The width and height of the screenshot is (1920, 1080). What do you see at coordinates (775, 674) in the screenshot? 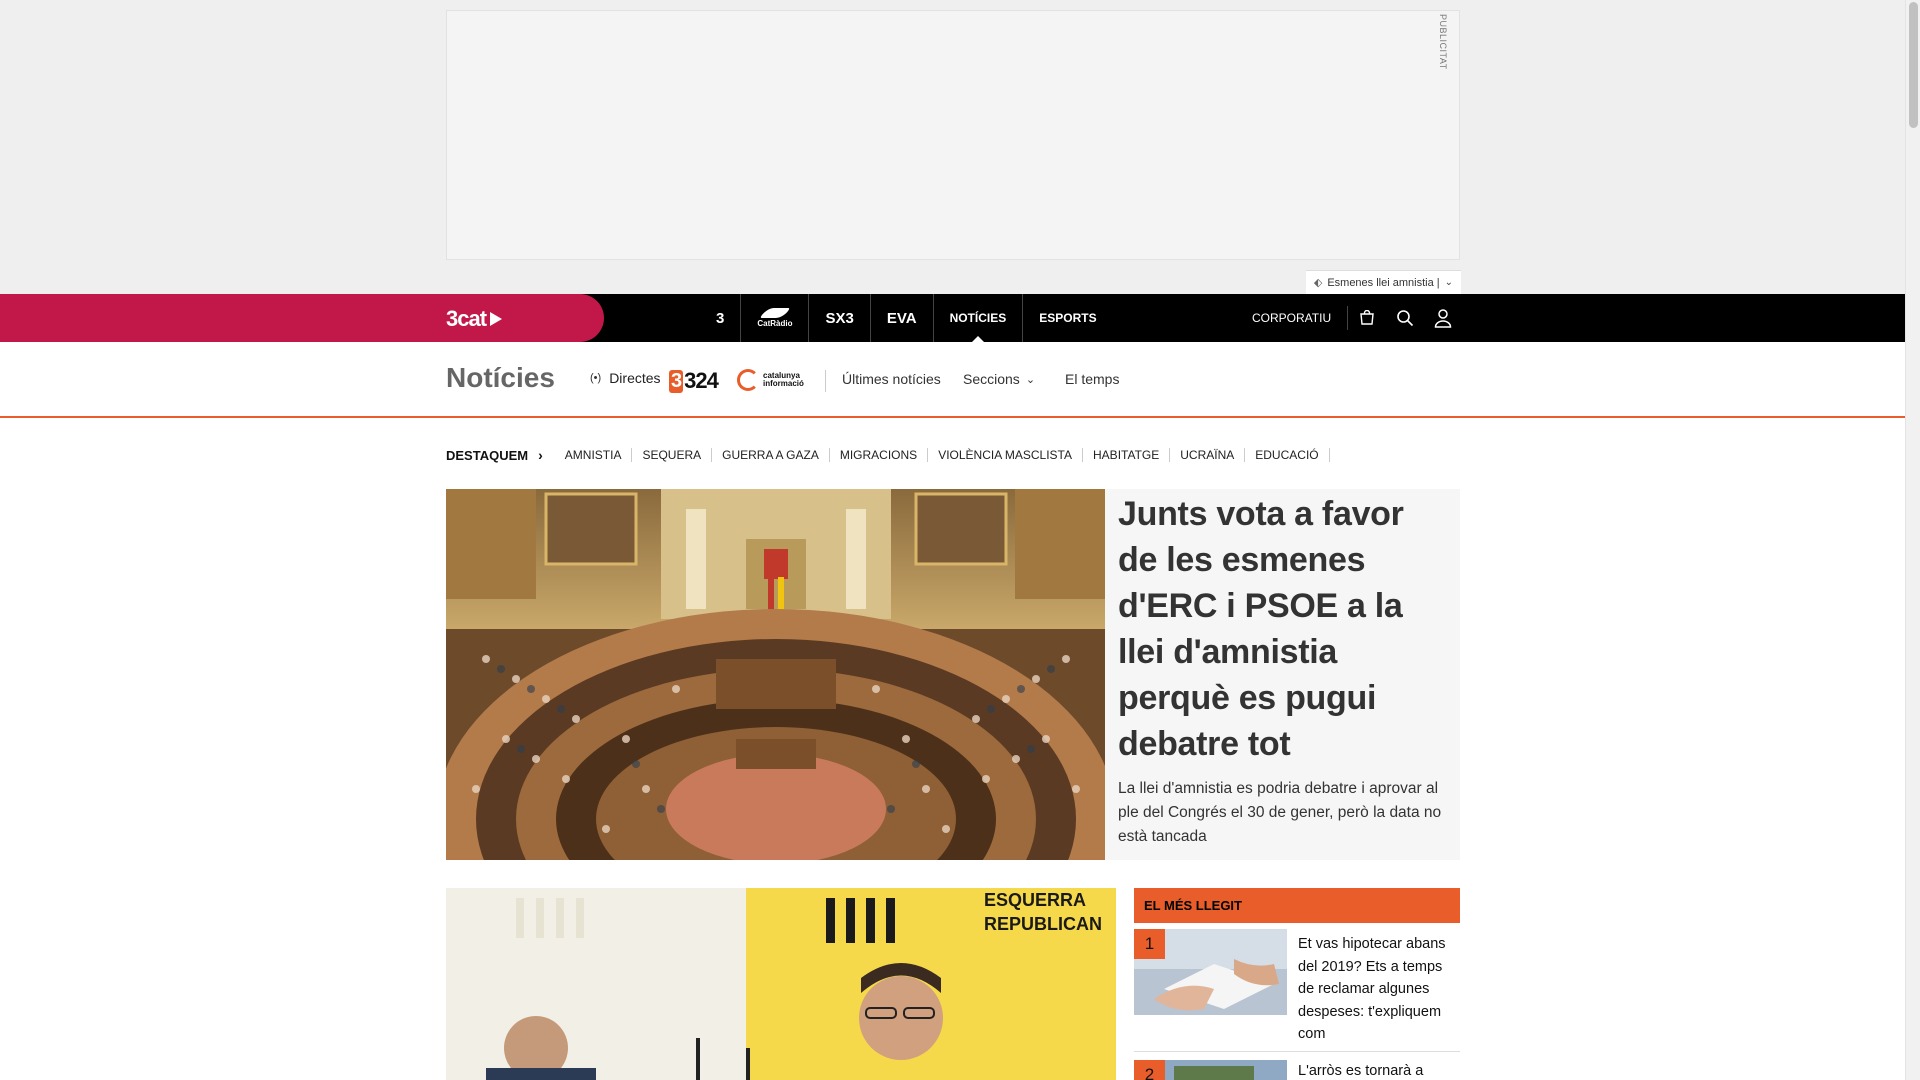
I see `lead-story-image` at bounding box center [775, 674].